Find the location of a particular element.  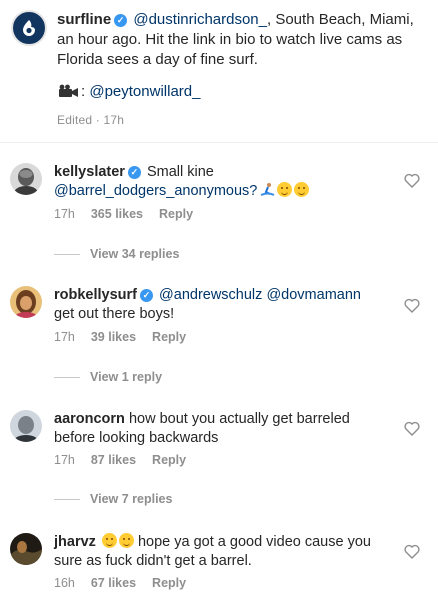

credit-mention: @peytonwillard_ is located at coordinates (144, 91).